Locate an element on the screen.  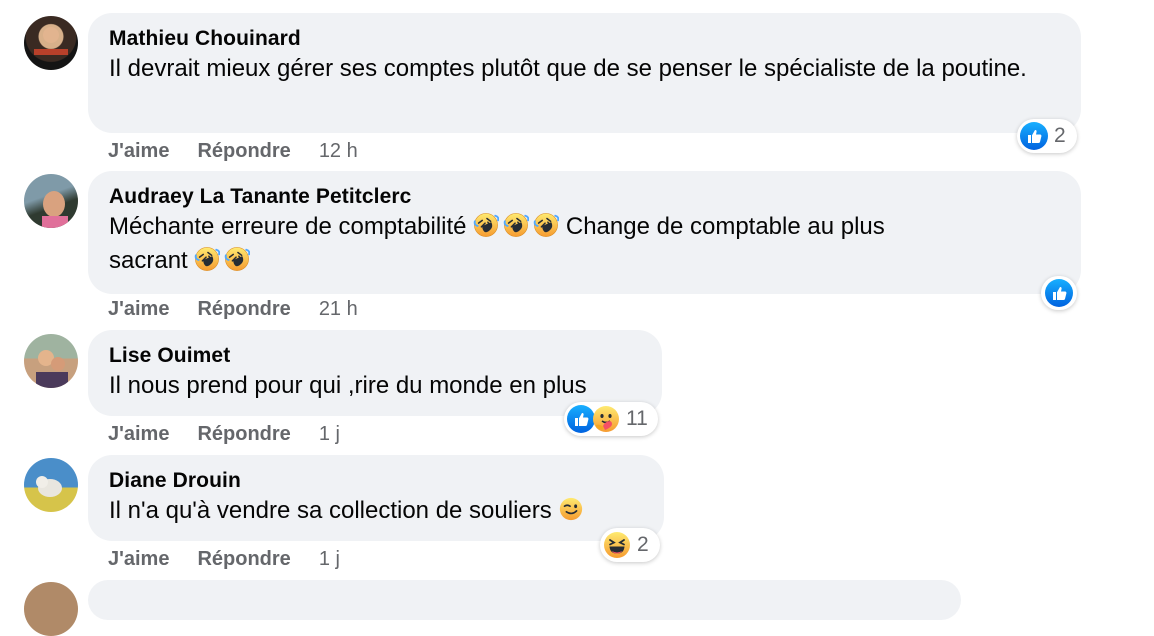
comment-author: Lise Ouimet is located at coordinates (375, 356).